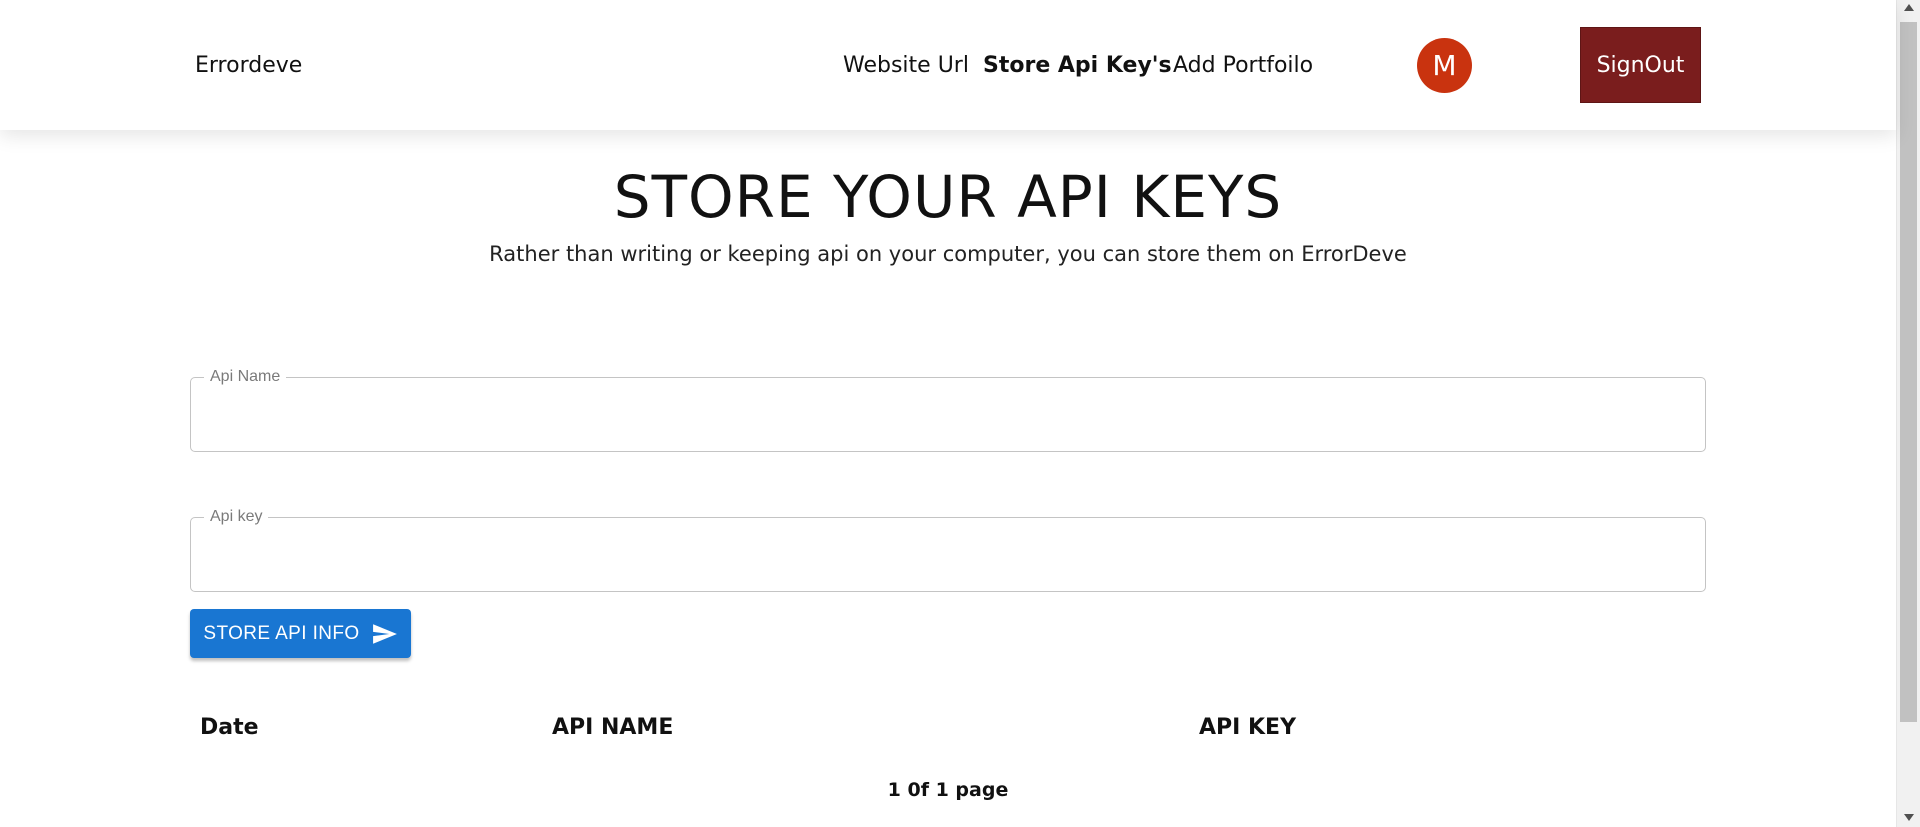  What do you see at coordinates (948, 197) in the screenshot?
I see `page-title: STORE YOUR API KEYS` at bounding box center [948, 197].